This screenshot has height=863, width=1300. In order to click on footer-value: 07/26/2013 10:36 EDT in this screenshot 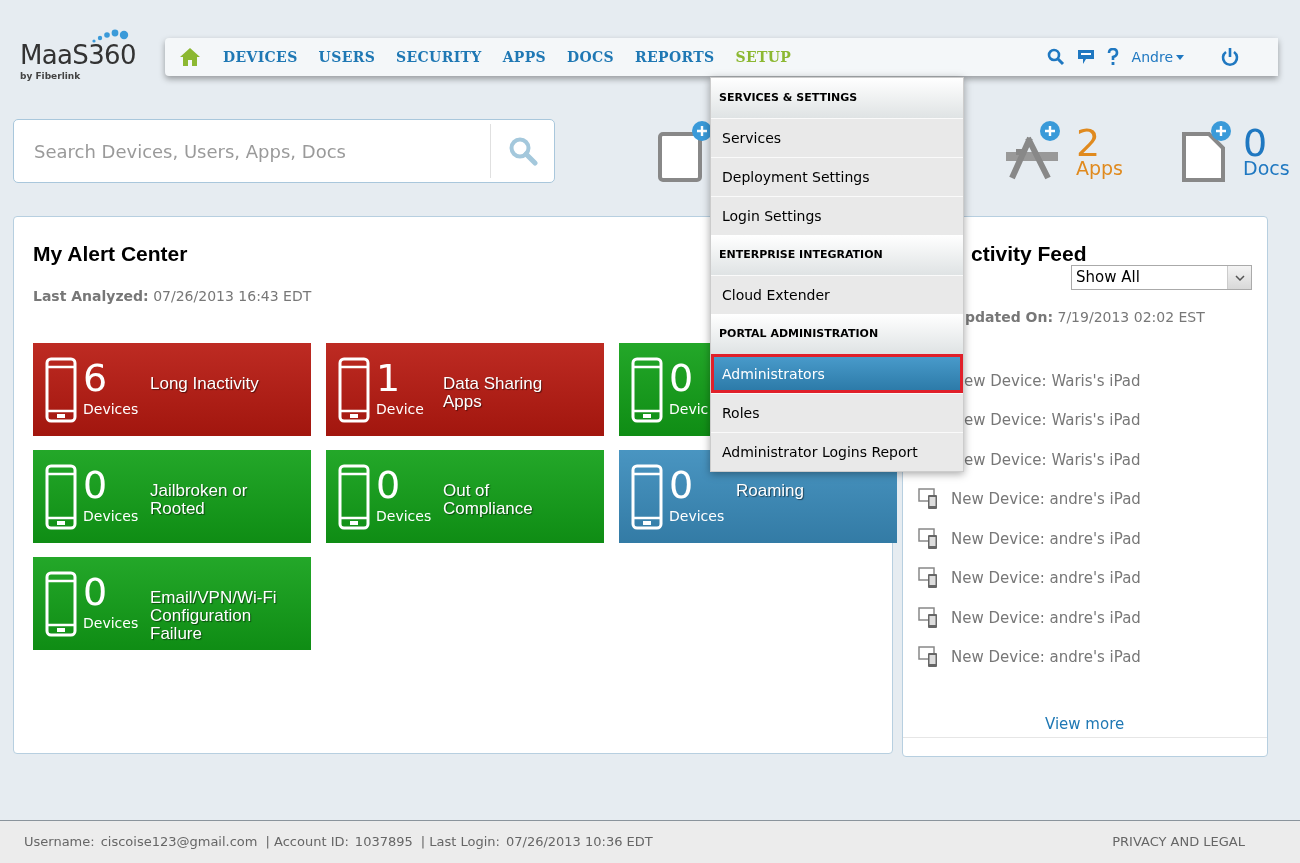, I will do `click(579, 842)`.